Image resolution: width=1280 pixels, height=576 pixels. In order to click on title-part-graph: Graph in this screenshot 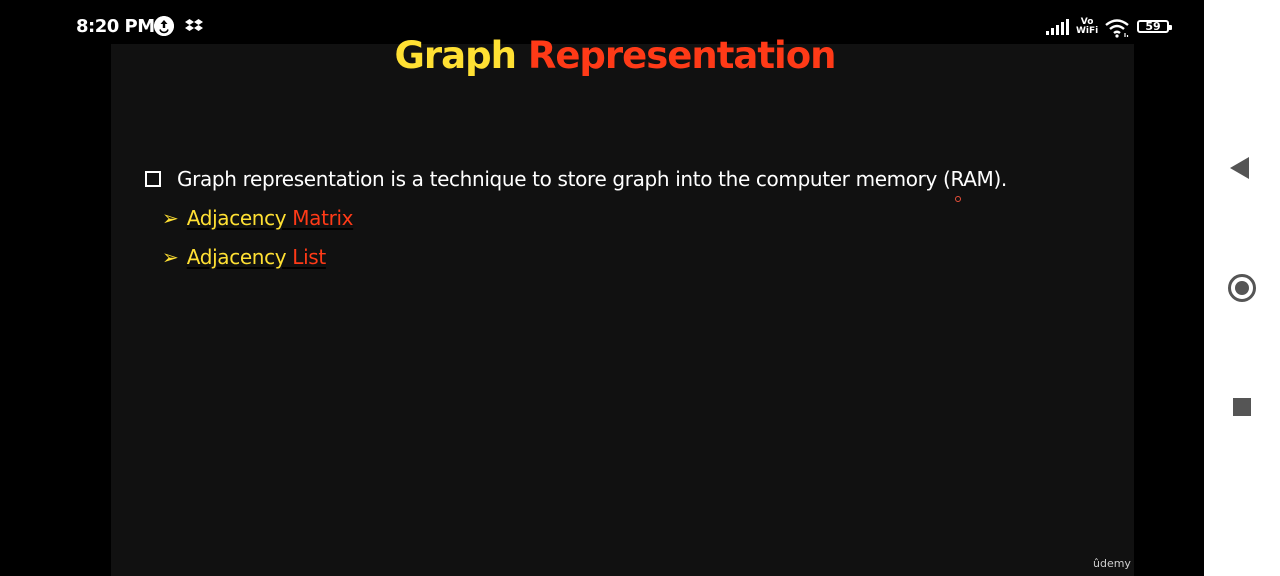, I will do `click(455, 55)`.